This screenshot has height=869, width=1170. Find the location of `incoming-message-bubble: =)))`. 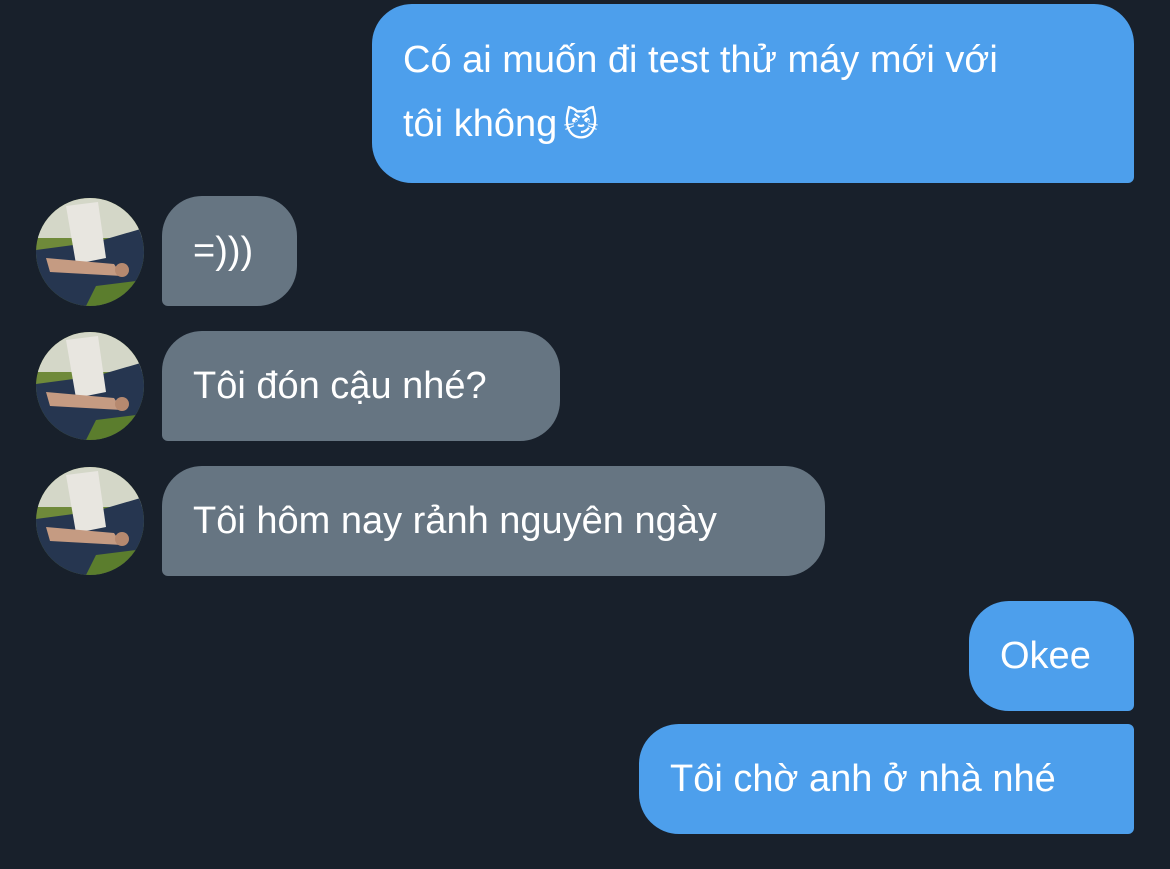

incoming-message-bubble: =))) is located at coordinates (229, 251).